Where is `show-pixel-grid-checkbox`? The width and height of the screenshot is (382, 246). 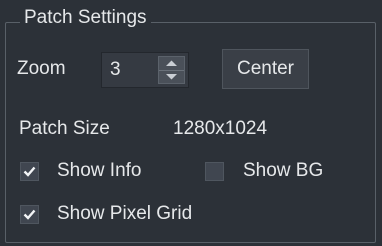
show-pixel-grid-checkbox is located at coordinates (29, 214).